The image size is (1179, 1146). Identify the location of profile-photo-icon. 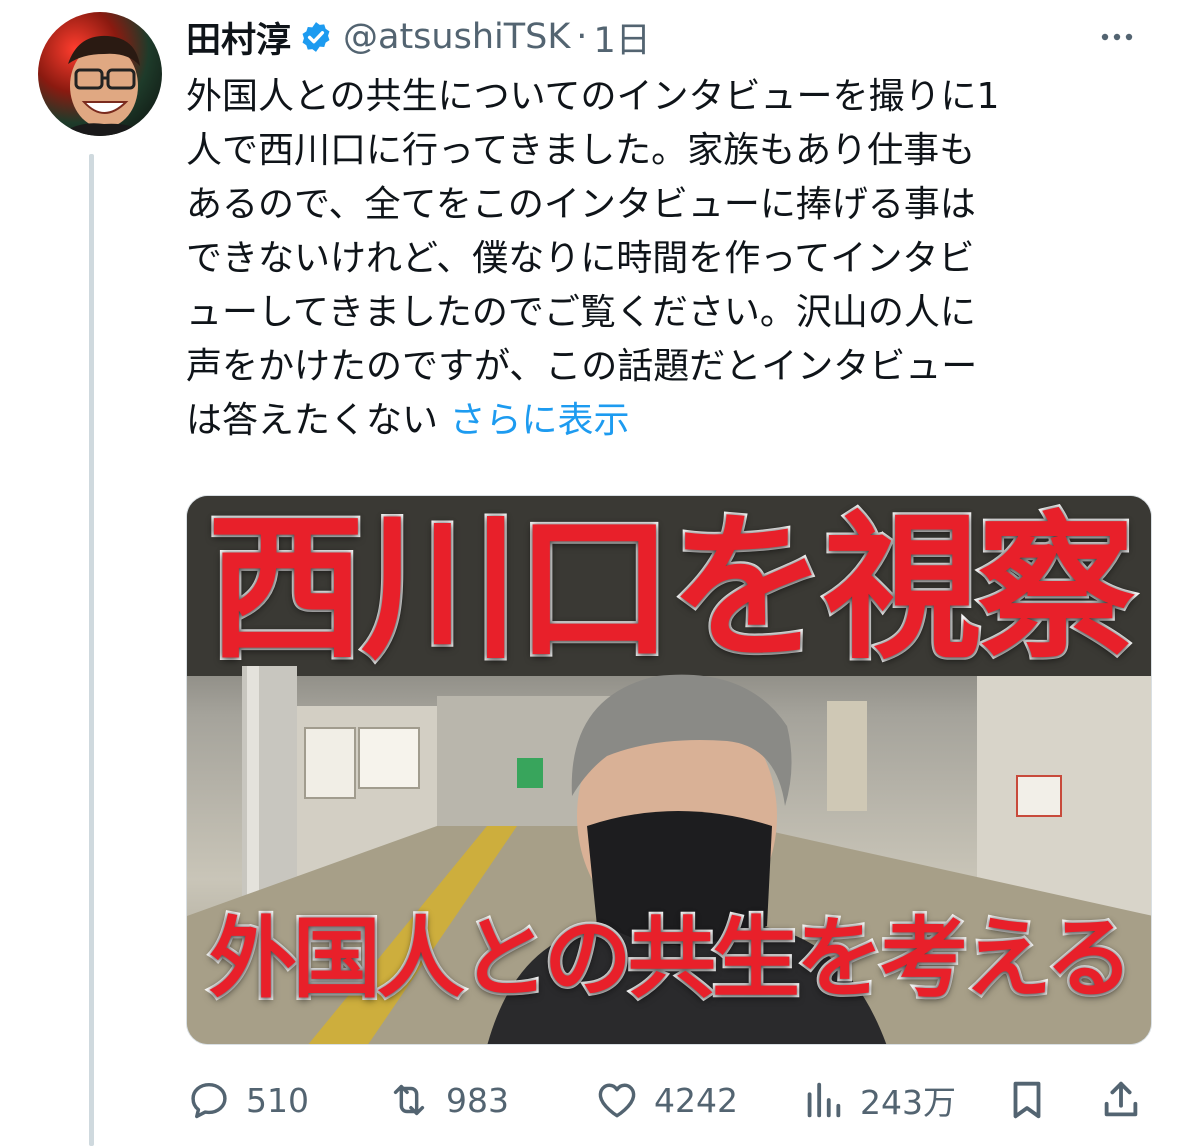
(103, 85).